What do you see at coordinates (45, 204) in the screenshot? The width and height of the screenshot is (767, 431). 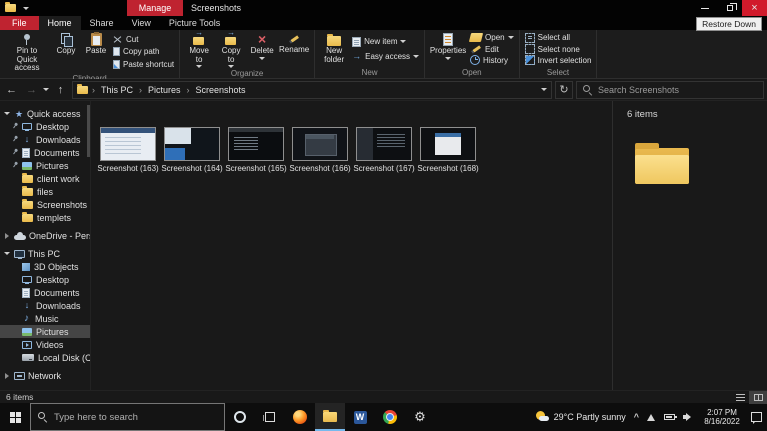 I see `sidebar-item-screenshots: Screenshots` at bounding box center [45, 204].